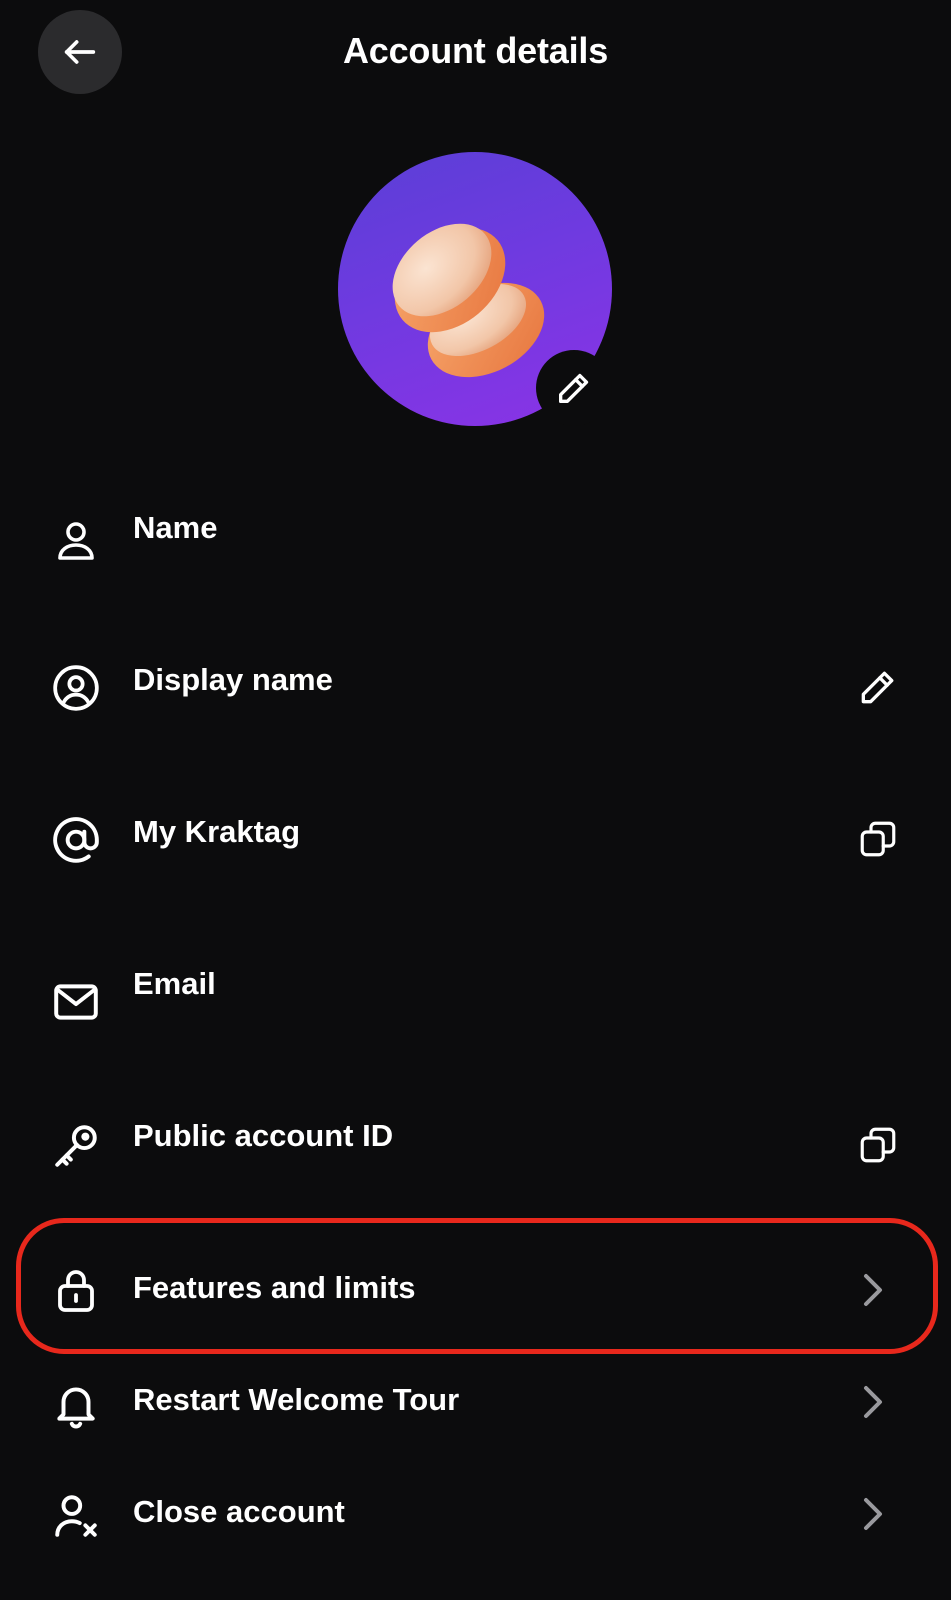  What do you see at coordinates (233, 679) in the screenshot?
I see `row-label: Display name` at bounding box center [233, 679].